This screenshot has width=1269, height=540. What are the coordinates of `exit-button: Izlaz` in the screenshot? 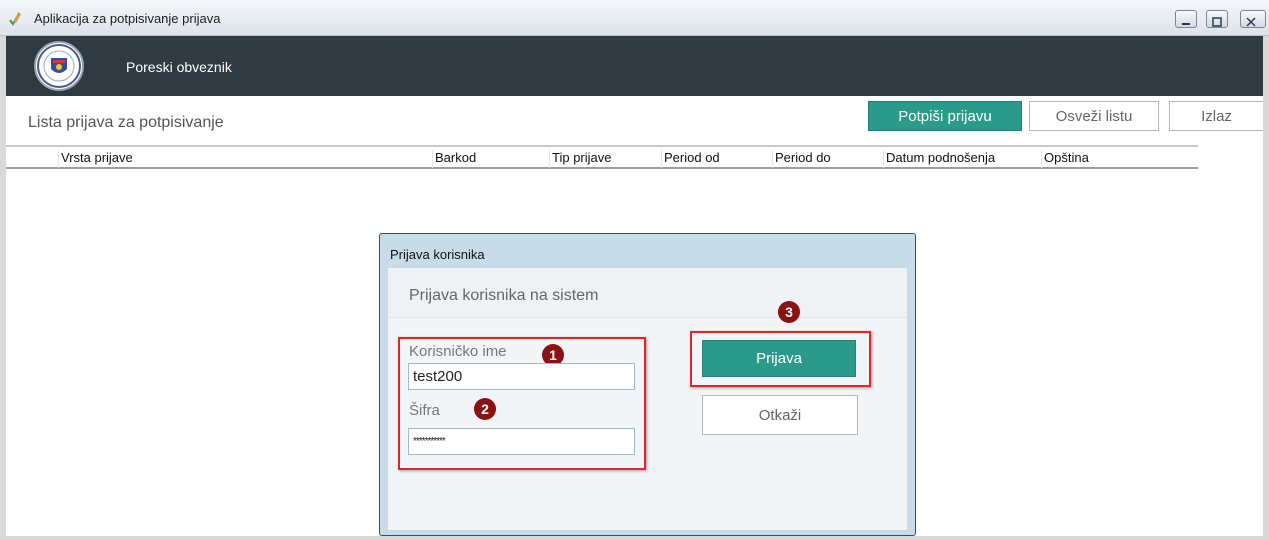 It's located at (1216, 116).